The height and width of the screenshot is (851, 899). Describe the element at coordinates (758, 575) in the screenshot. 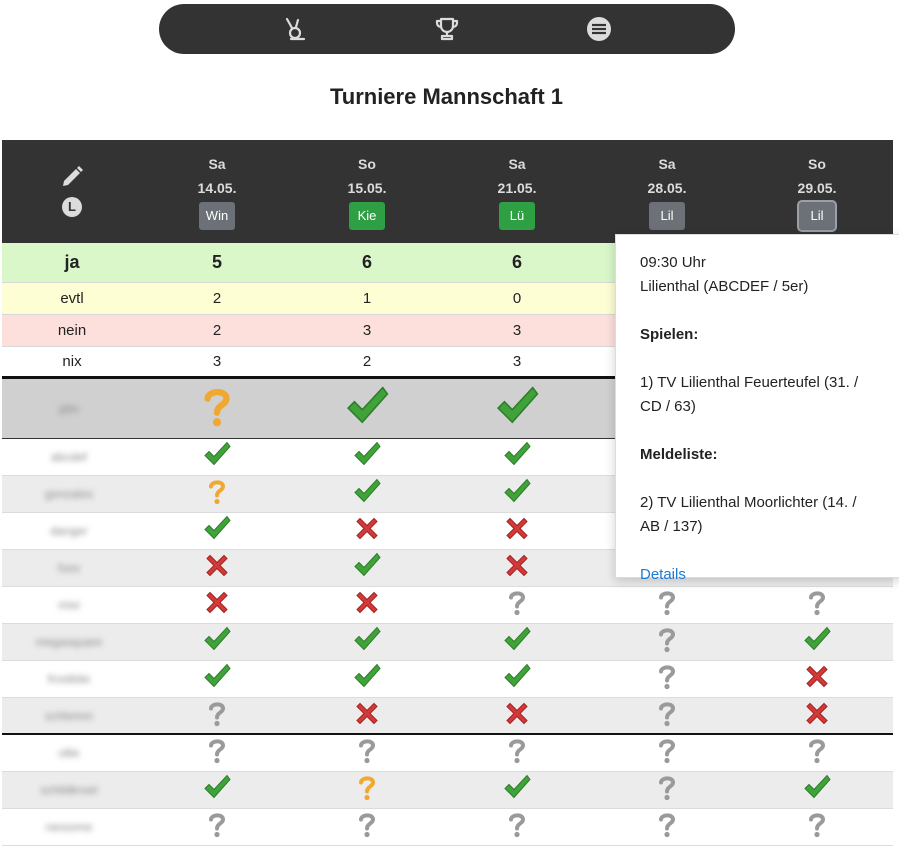

I see `details-link: Details` at that location.